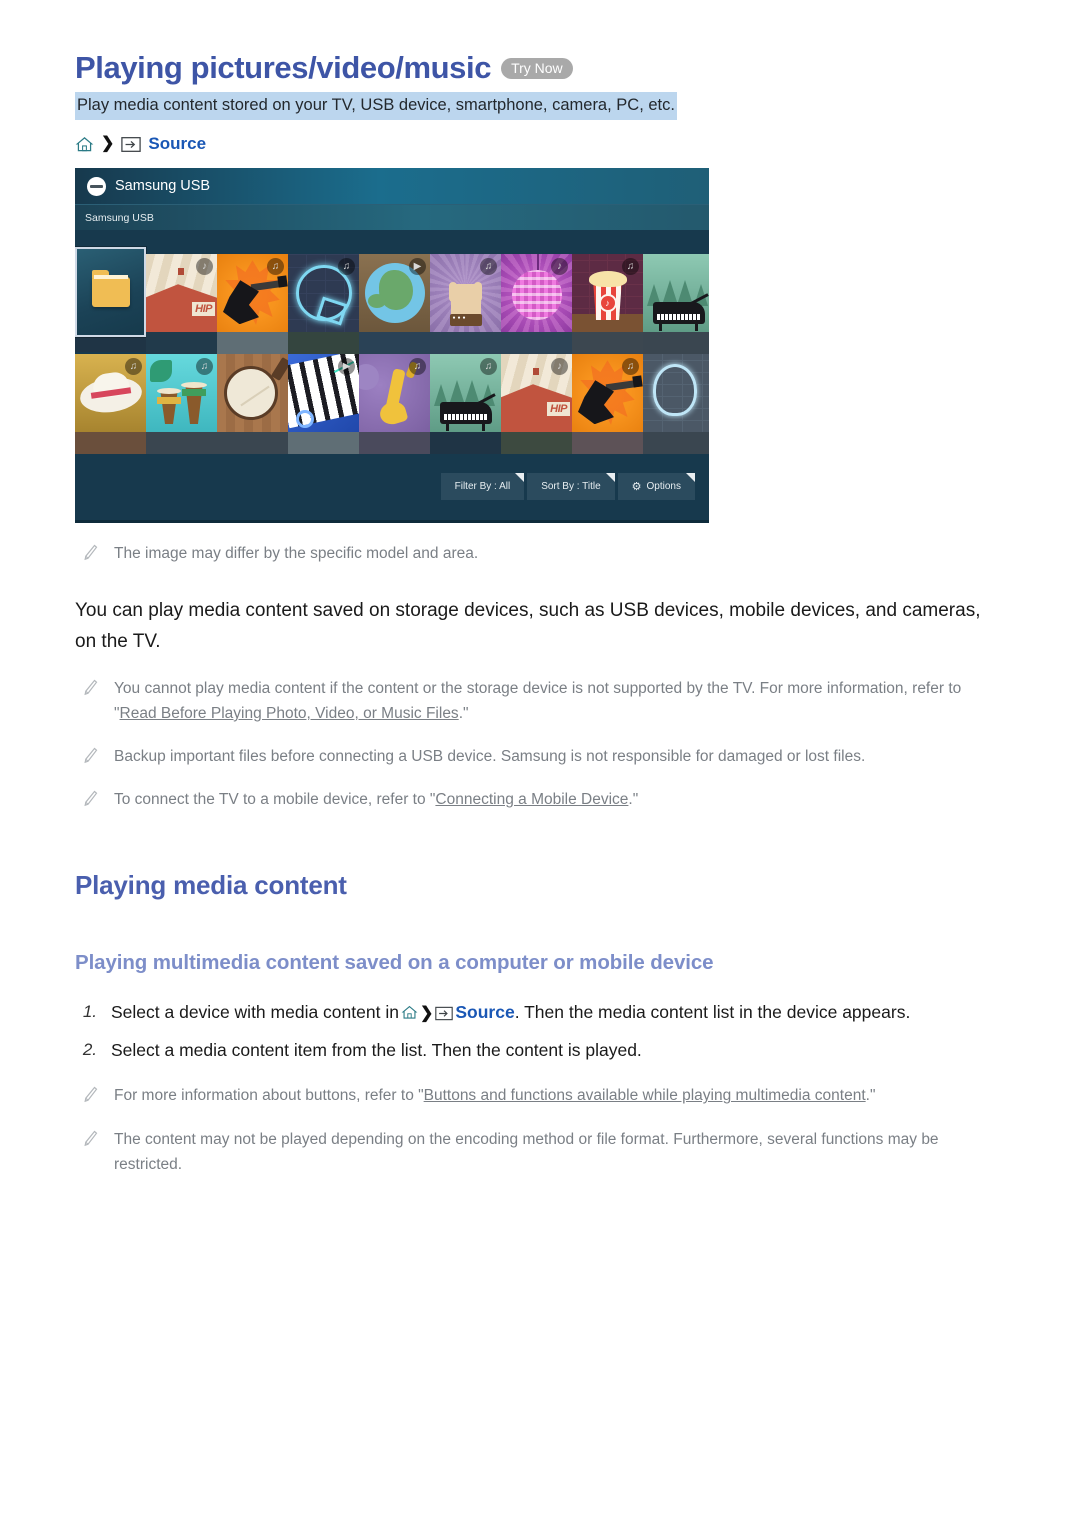  What do you see at coordinates (89, 1050) in the screenshot?
I see `step-number: 2.` at bounding box center [89, 1050].